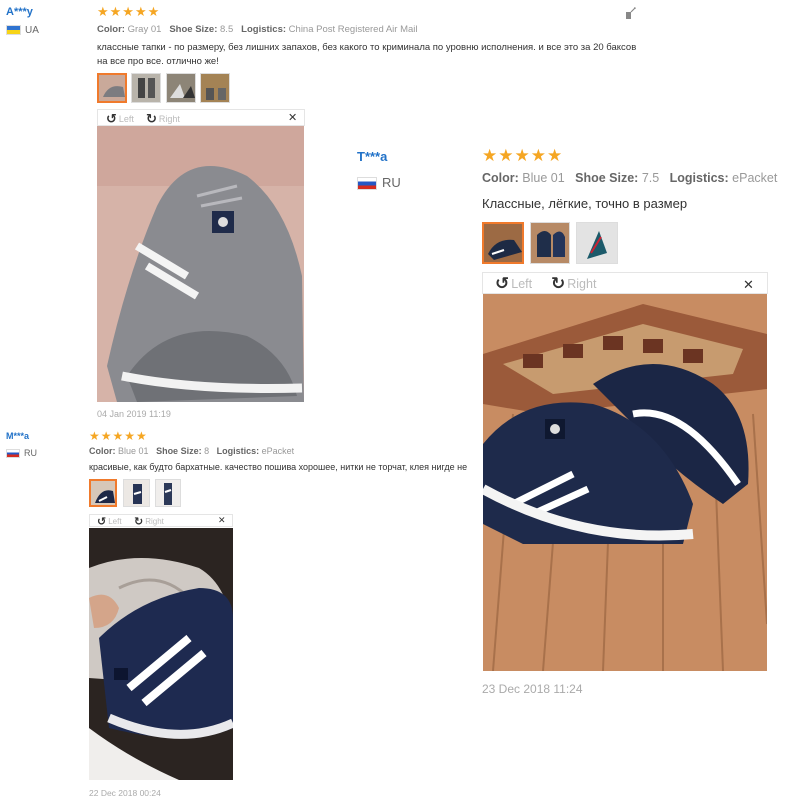 The width and height of the screenshot is (790, 800). I want to click on reviewer-name: M***a, so click(17, 436).